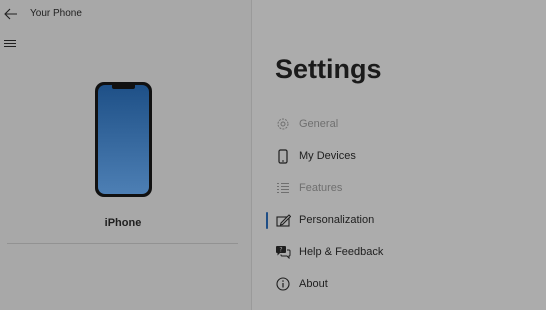 This screenshot has width=546, height=310. Describe the element at coordinates (401, 284) in the screenshot. I see `menu-item-about: About` at that location.